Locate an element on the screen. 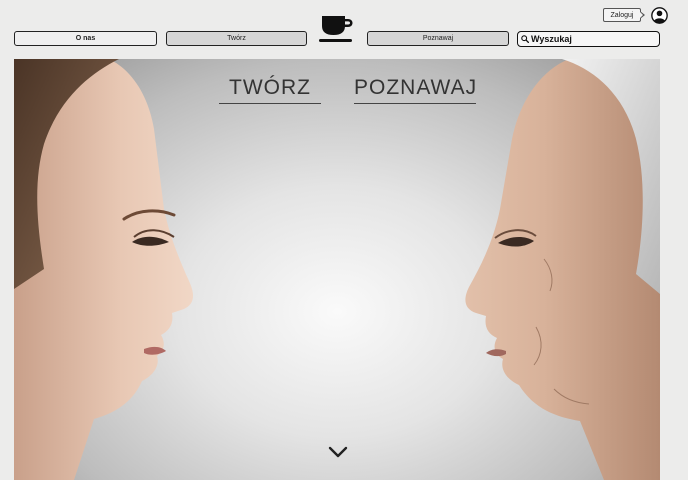  hero-link-tworz: TWÓRZ is located at coordinates (270, 90).